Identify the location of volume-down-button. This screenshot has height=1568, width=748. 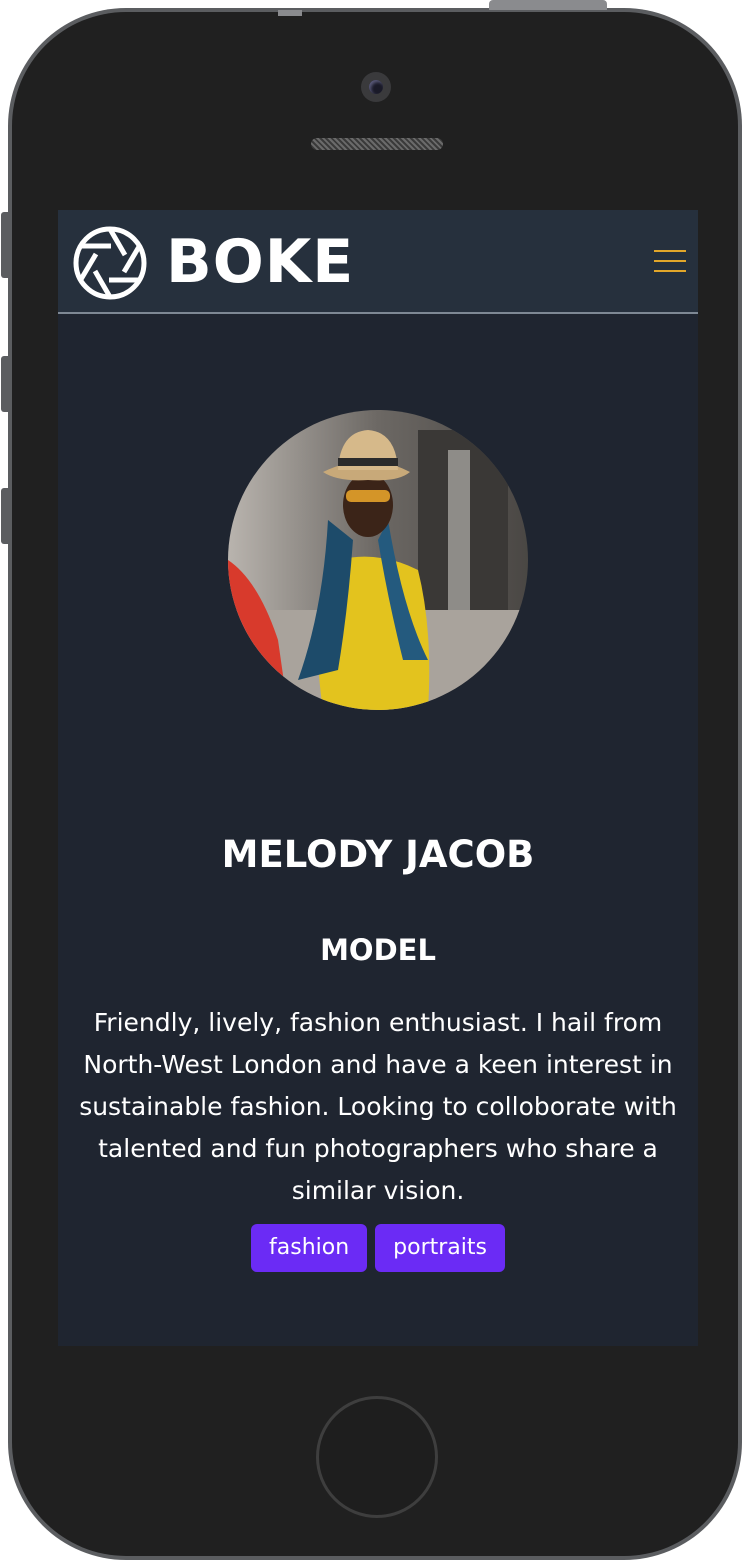
(4, 516).